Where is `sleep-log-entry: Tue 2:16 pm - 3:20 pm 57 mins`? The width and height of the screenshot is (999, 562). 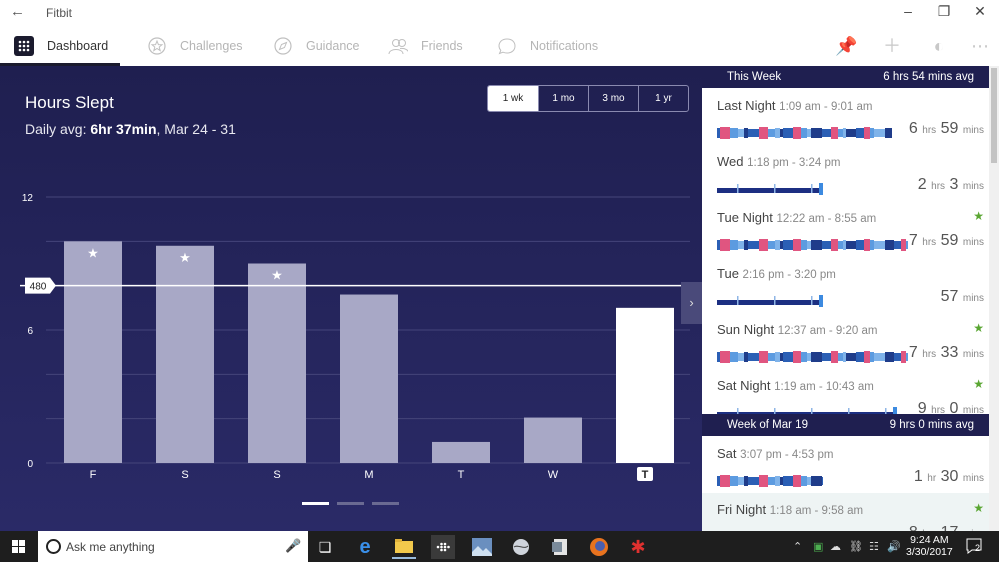 sleep-log-entry: Tue 2:16 pm - 3:20 pm 57 mins is located at coordinates (845, 285).